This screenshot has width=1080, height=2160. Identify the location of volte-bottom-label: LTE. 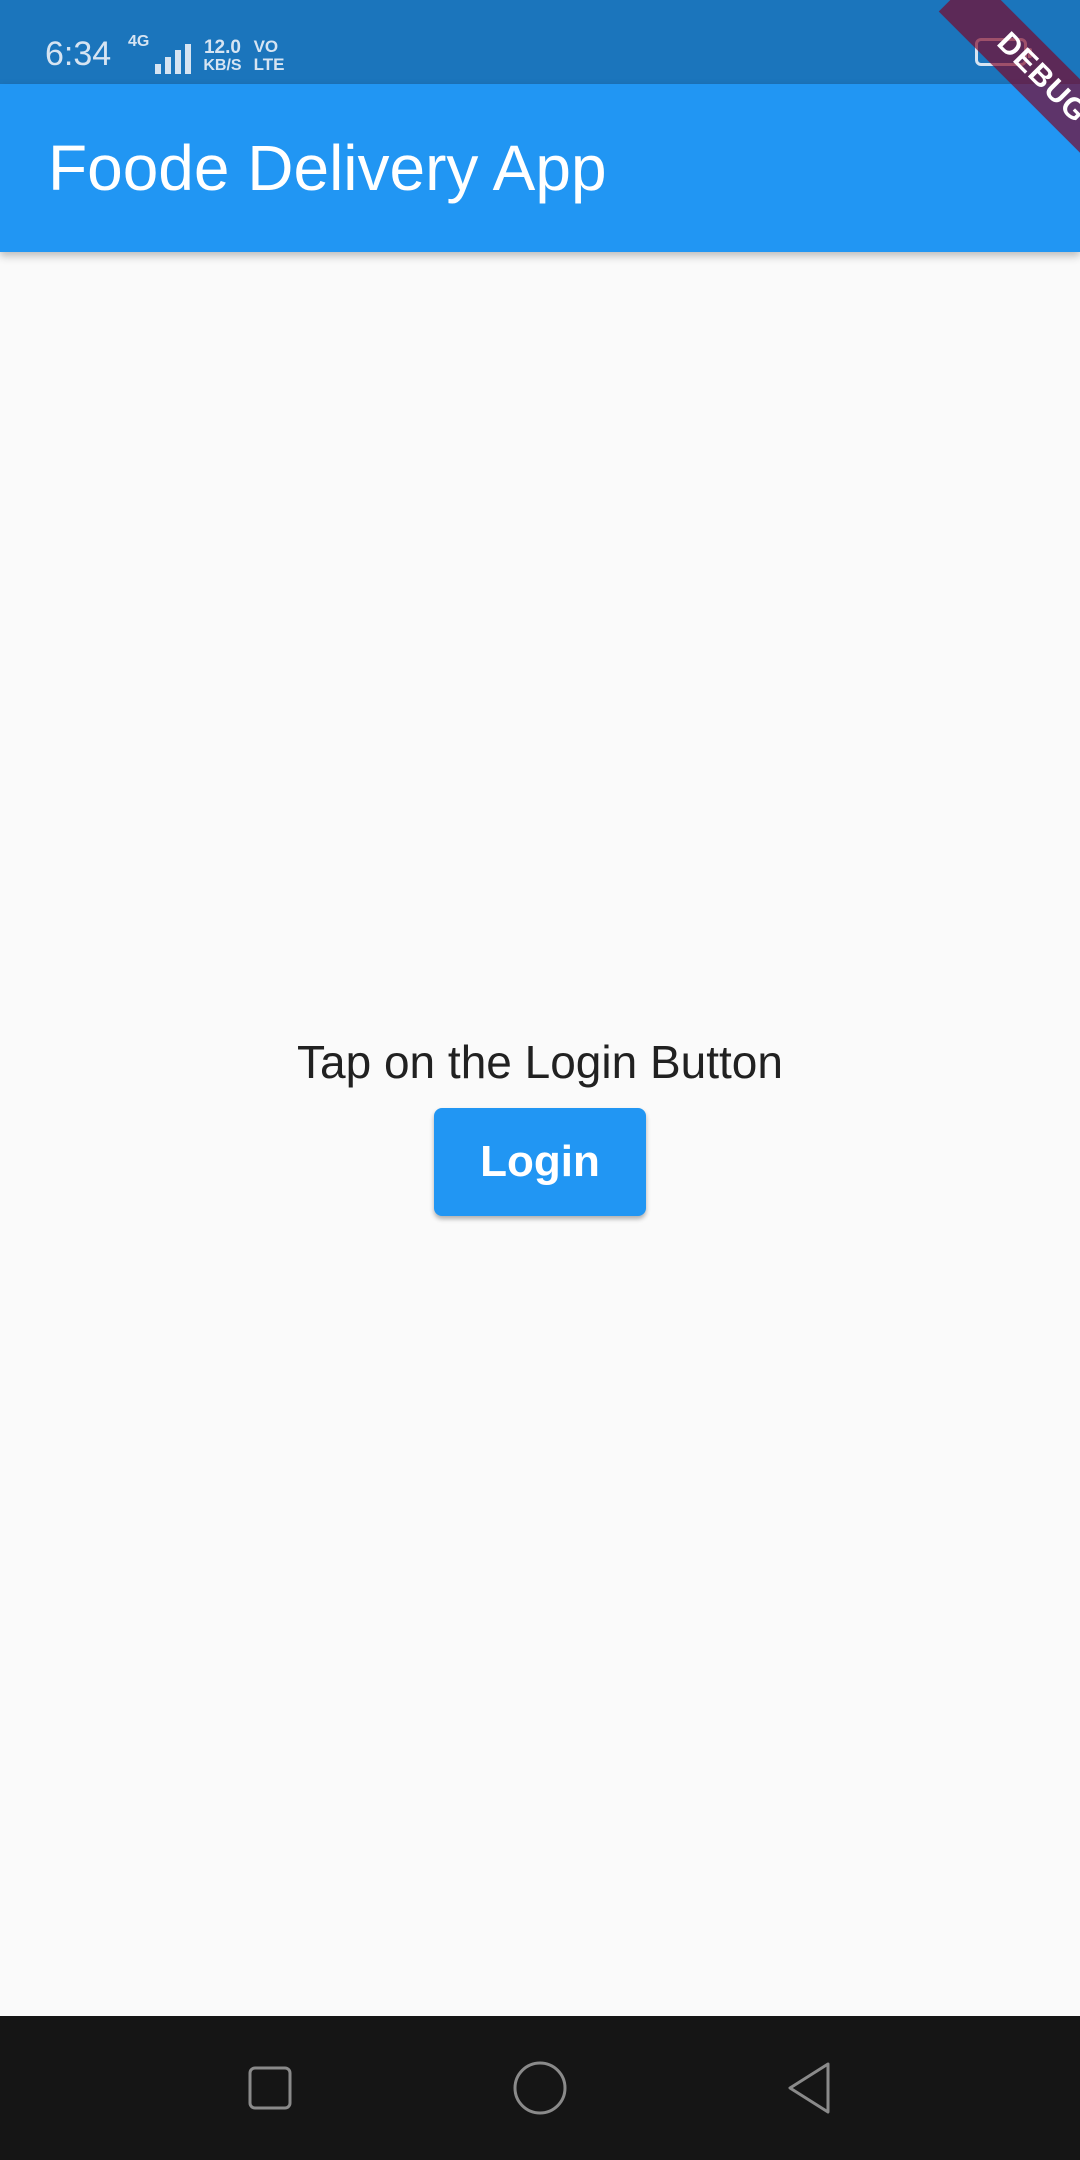
(269, 64).